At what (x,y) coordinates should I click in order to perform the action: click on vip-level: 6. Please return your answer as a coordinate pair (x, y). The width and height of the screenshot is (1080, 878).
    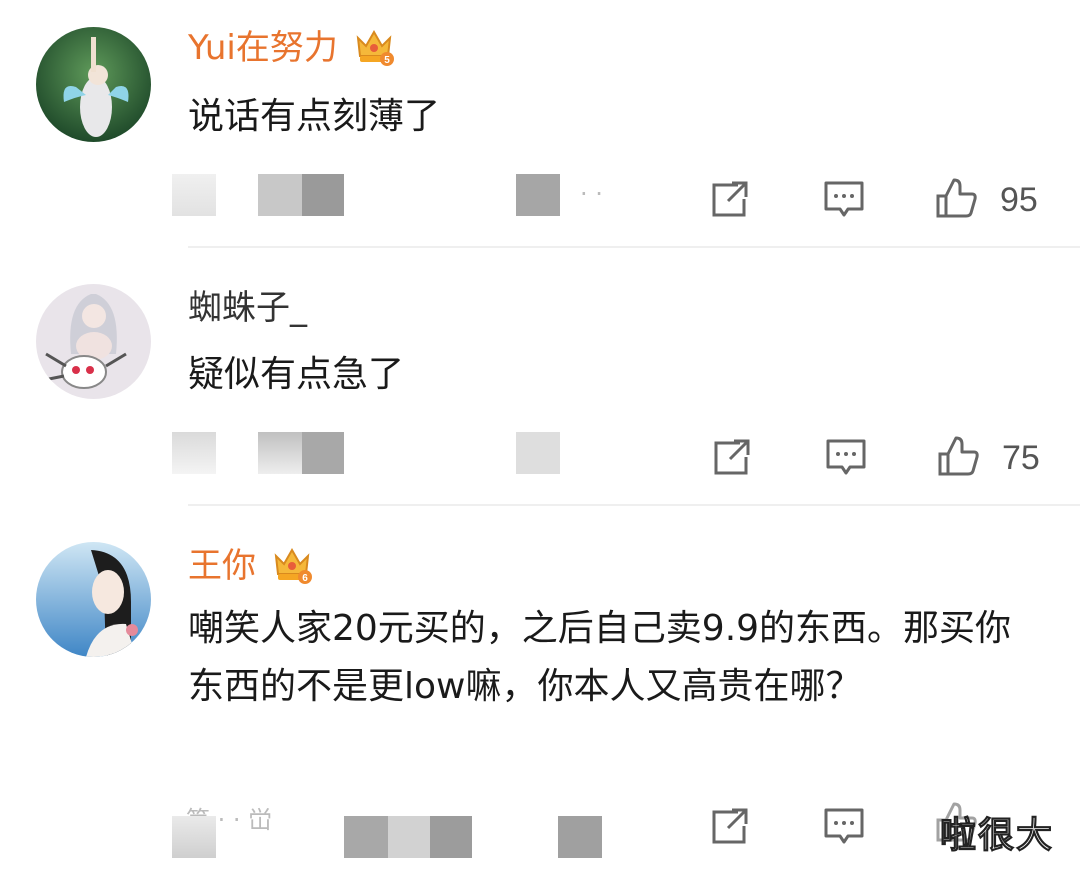
    Looking at the image, I should click on (305, 578).